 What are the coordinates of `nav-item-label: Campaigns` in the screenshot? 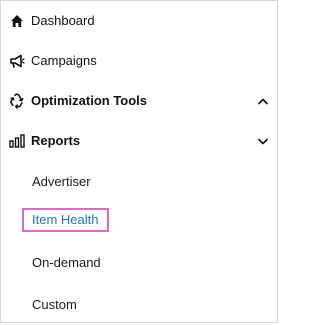 It's located at (64, 60).